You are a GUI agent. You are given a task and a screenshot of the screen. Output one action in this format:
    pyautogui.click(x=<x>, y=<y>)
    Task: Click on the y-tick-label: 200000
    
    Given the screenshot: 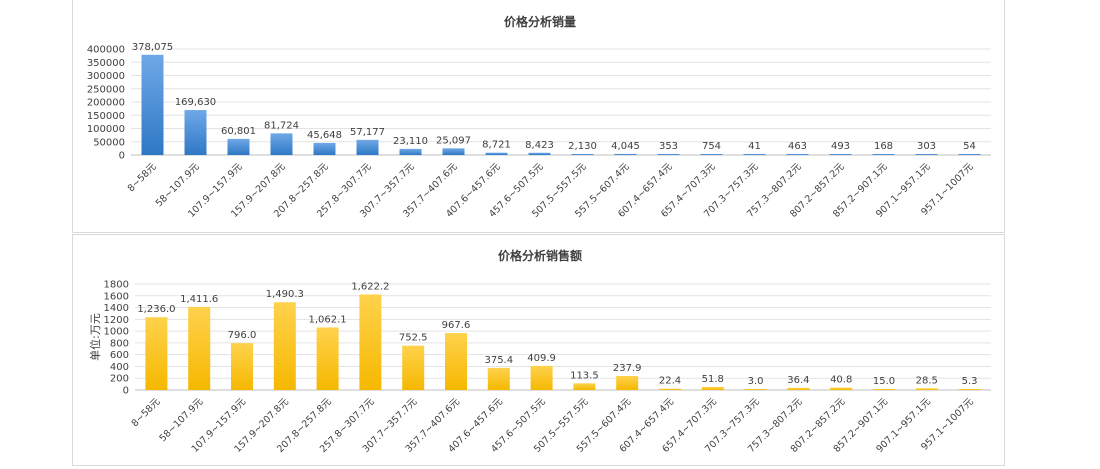 What is the action you would take?
    pyautogui.click(x=106, y=103)
    